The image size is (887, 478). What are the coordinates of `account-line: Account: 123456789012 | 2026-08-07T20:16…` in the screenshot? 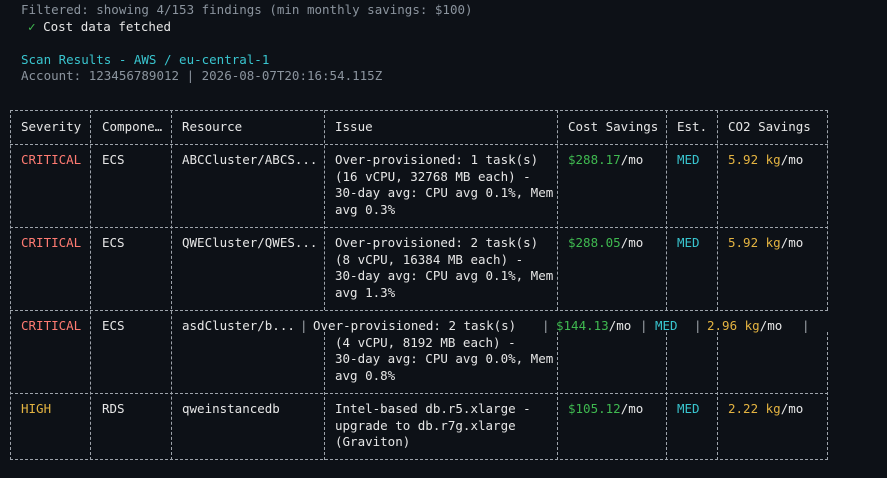 It's located at (202, 75).